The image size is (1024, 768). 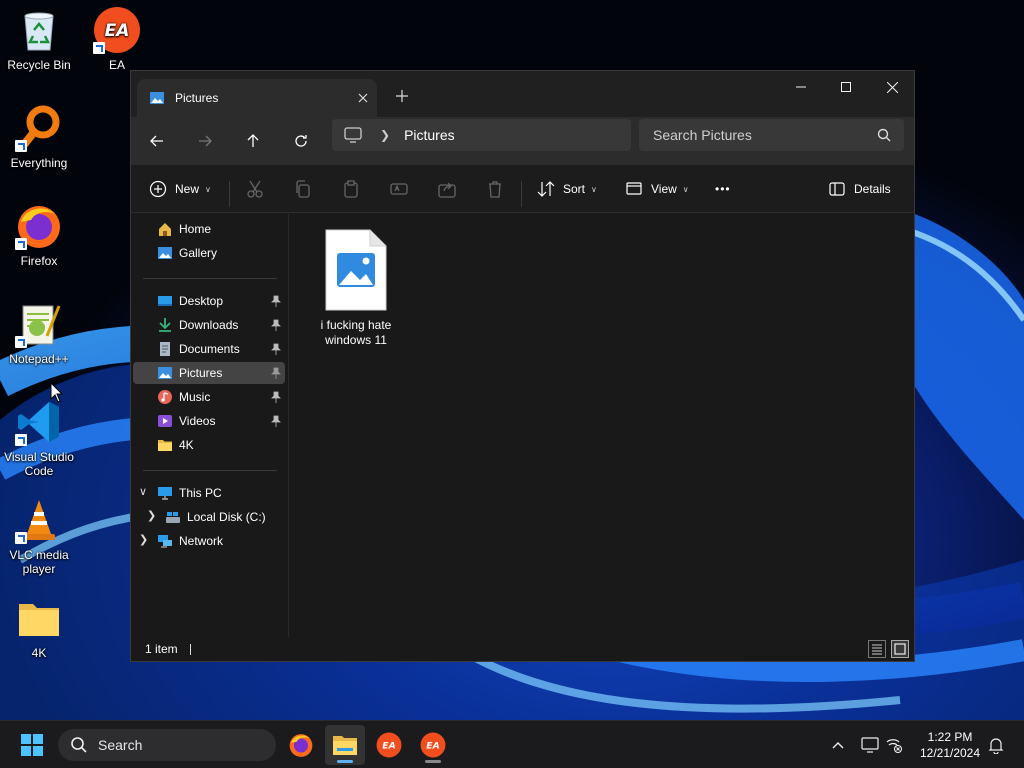 What do you see at coordinates (257, 98) in the screenshot?
I see `tab-pictures: Pictures` at bounding box center [257, 98].